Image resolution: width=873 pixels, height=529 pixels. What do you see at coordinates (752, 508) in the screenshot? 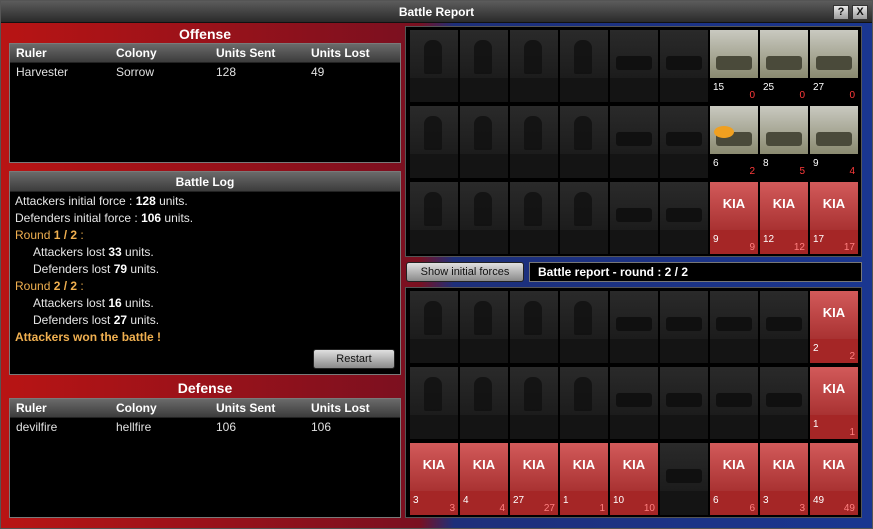
I see `unit-lost: 6` at bounding box center [752, 508].